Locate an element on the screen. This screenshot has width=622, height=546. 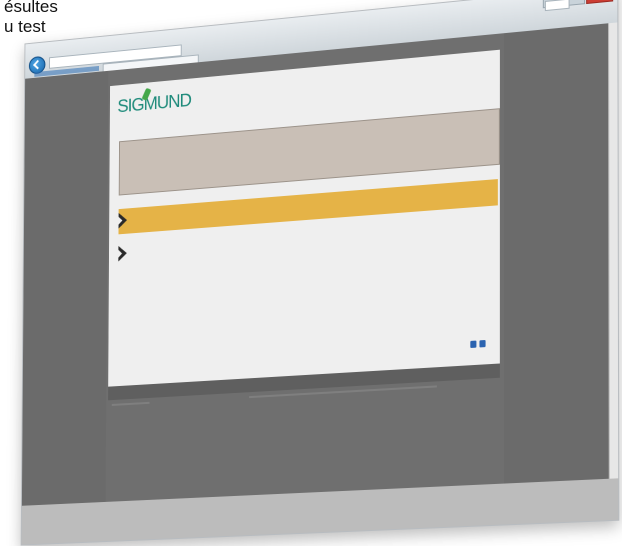
bottom-band is located at coordinates (320, 511).